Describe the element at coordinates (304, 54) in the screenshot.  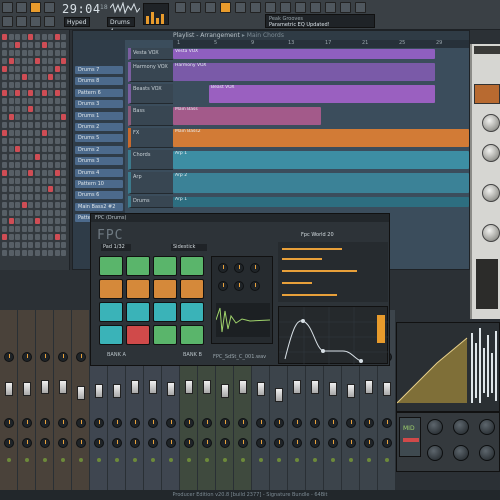
I see `playlist-clip: Vesta VOX` at that location.